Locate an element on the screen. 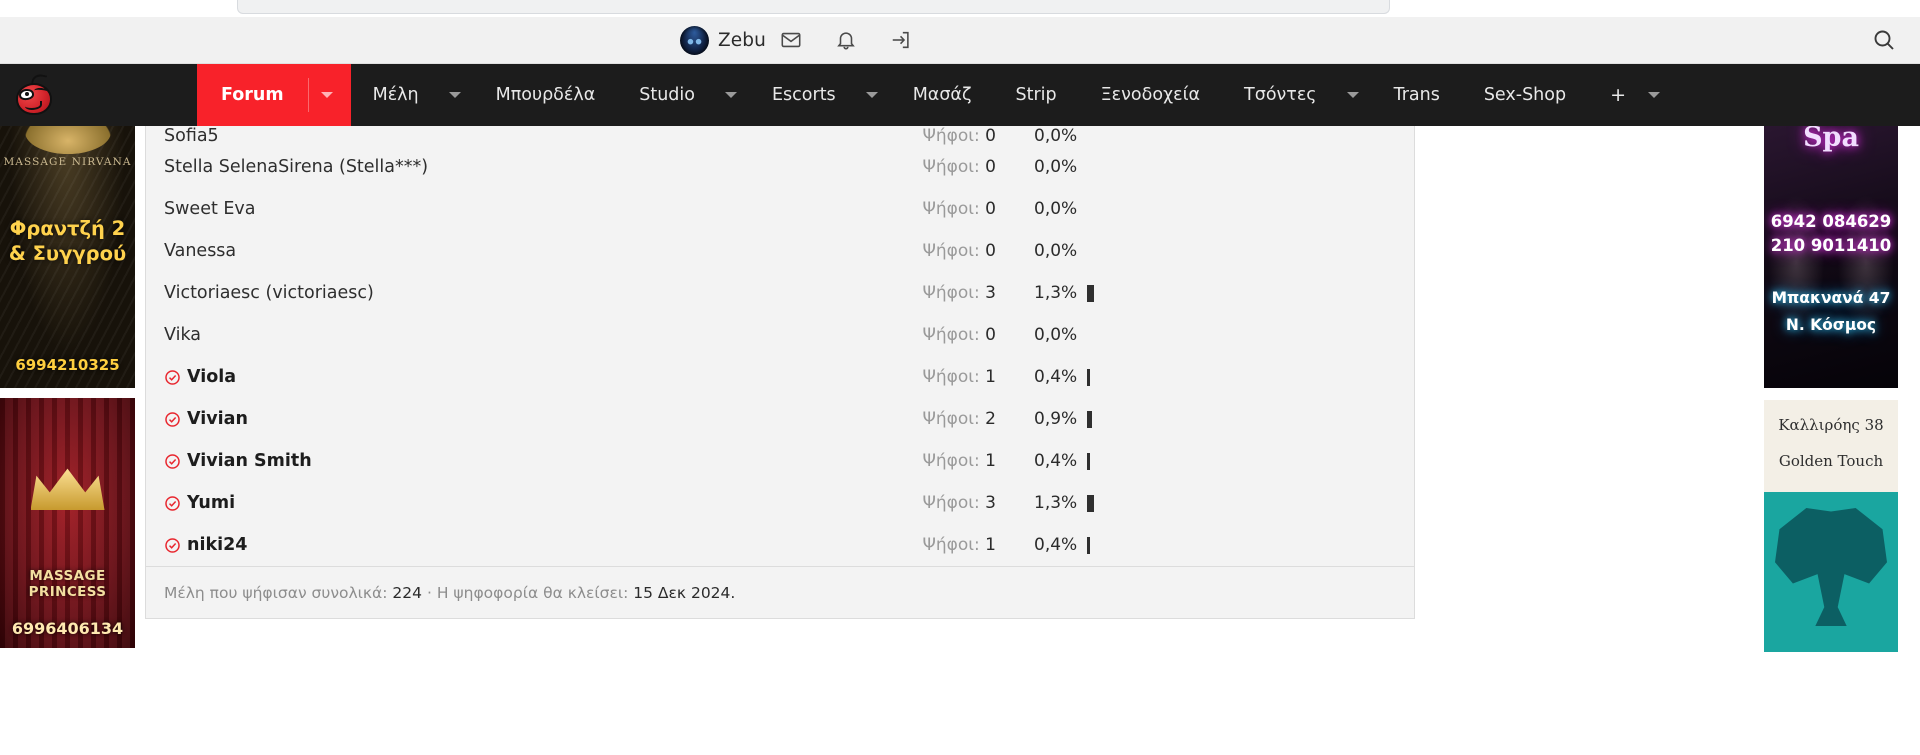 The width and height of the screenshot is (1920, 755). poll-option-label: Yumi is located at coordinates (211, 503).